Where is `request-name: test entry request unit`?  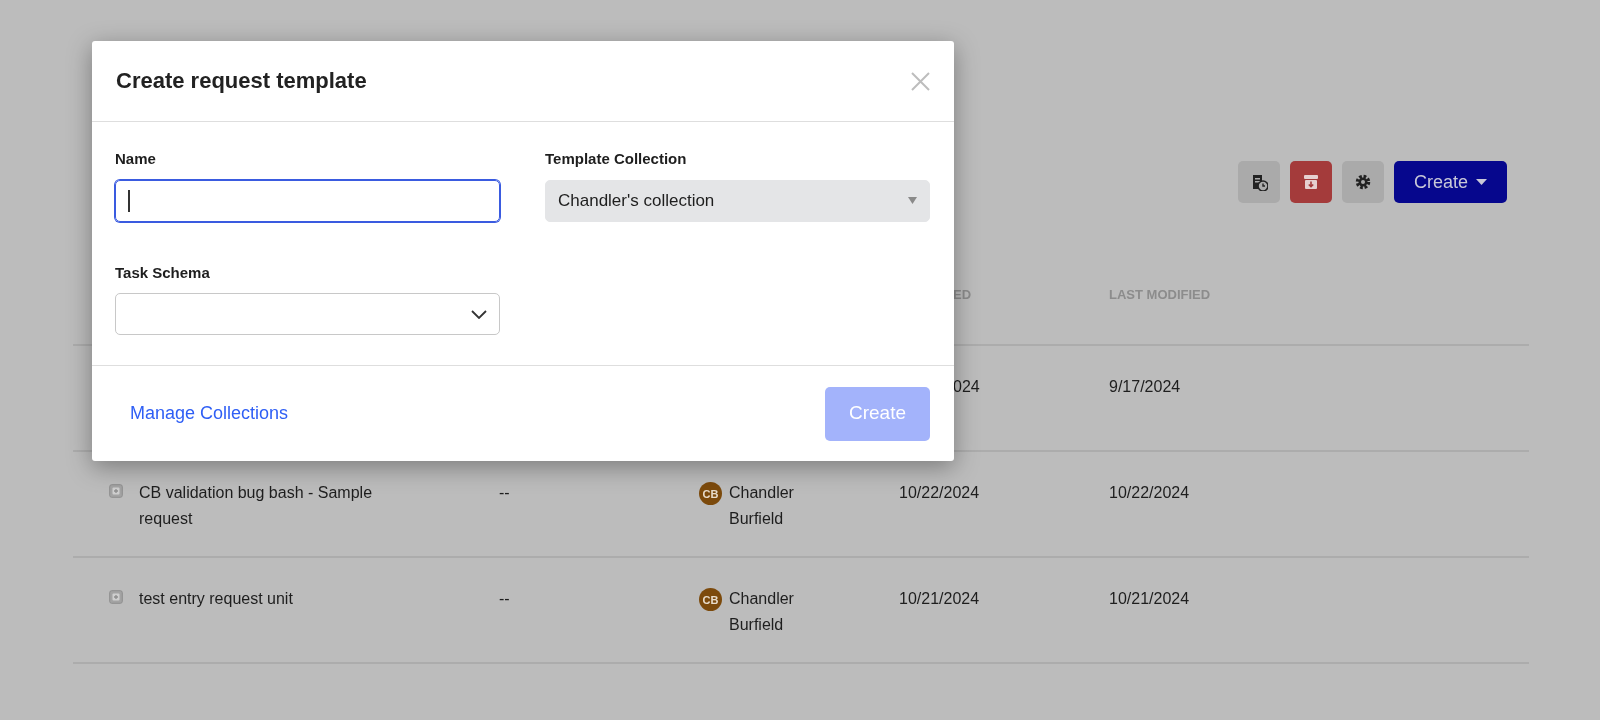 request-name: test entry request unit is located at coordinates (216, 599).